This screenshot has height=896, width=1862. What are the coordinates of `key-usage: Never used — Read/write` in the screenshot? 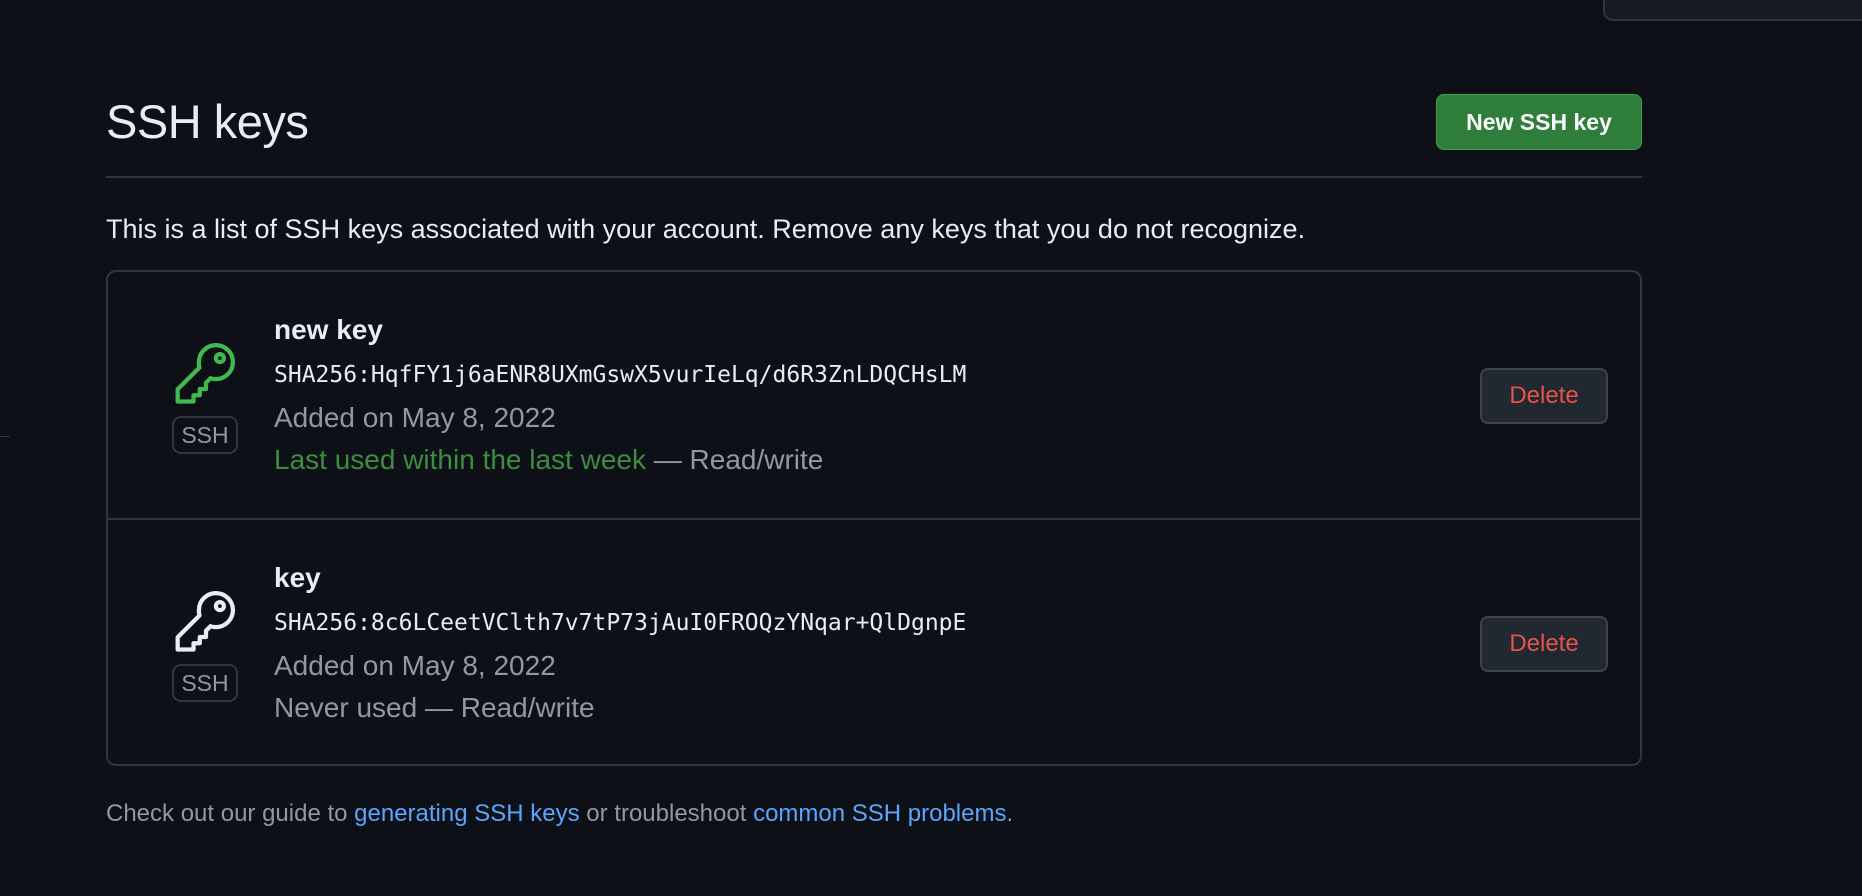 It's located at (434, 708).